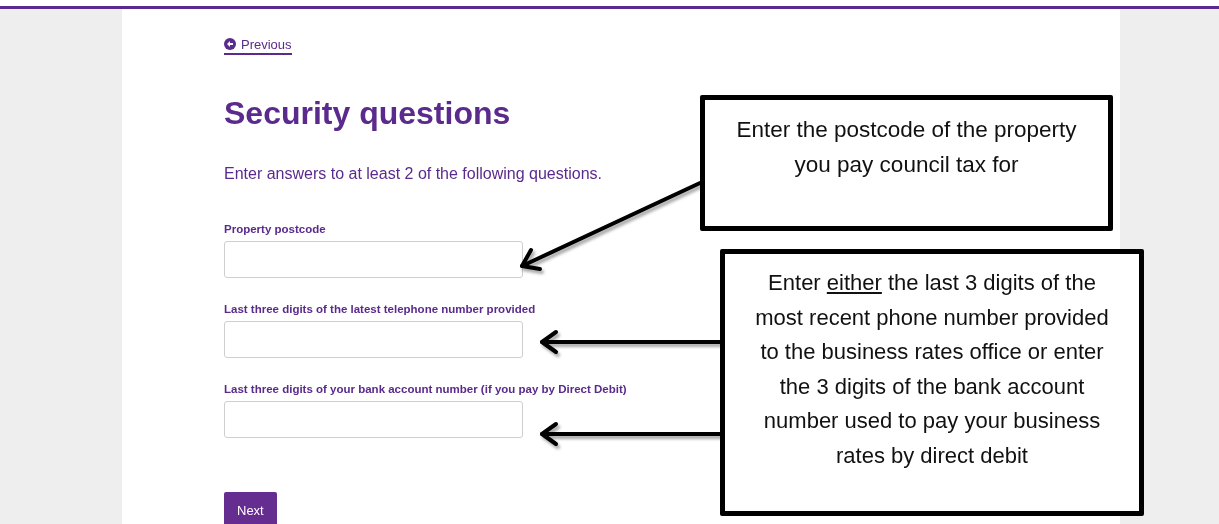 This screenshot has height=524, width=1219. Describe the element at coordinates (367, 113) in the screenshot. I see `page-heading: Security questions` at that location.